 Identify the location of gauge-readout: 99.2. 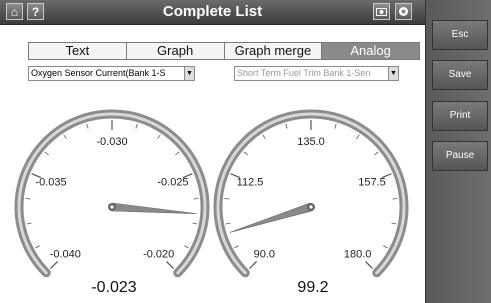
(312, 287).